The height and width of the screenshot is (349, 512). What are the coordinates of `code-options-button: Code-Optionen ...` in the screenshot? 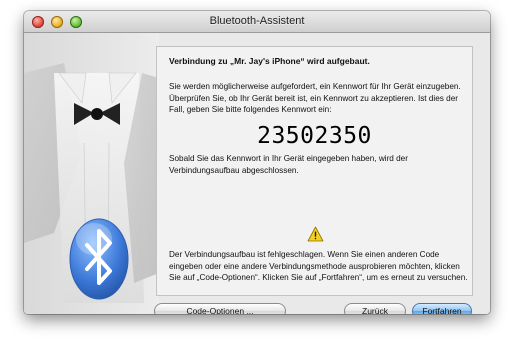 It's located at (220, 308).